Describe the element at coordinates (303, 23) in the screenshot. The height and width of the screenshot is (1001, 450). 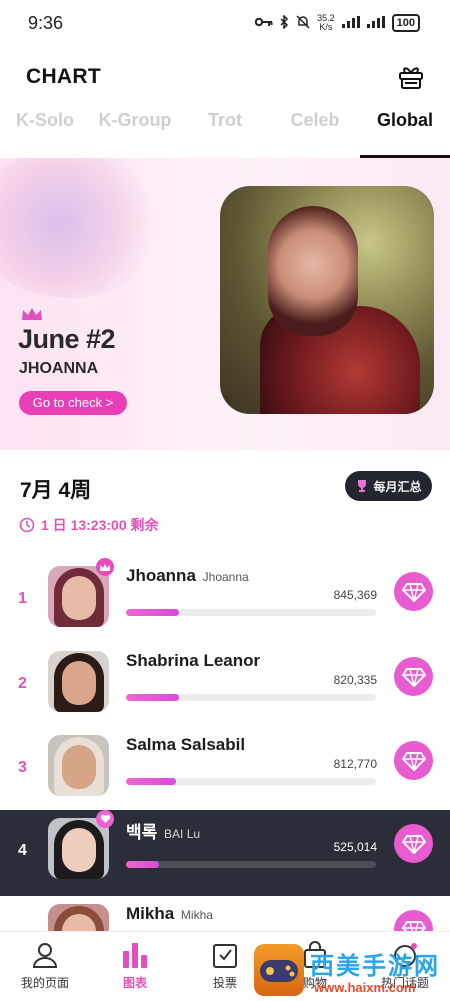
I see `mute-bell-icon` at that location.